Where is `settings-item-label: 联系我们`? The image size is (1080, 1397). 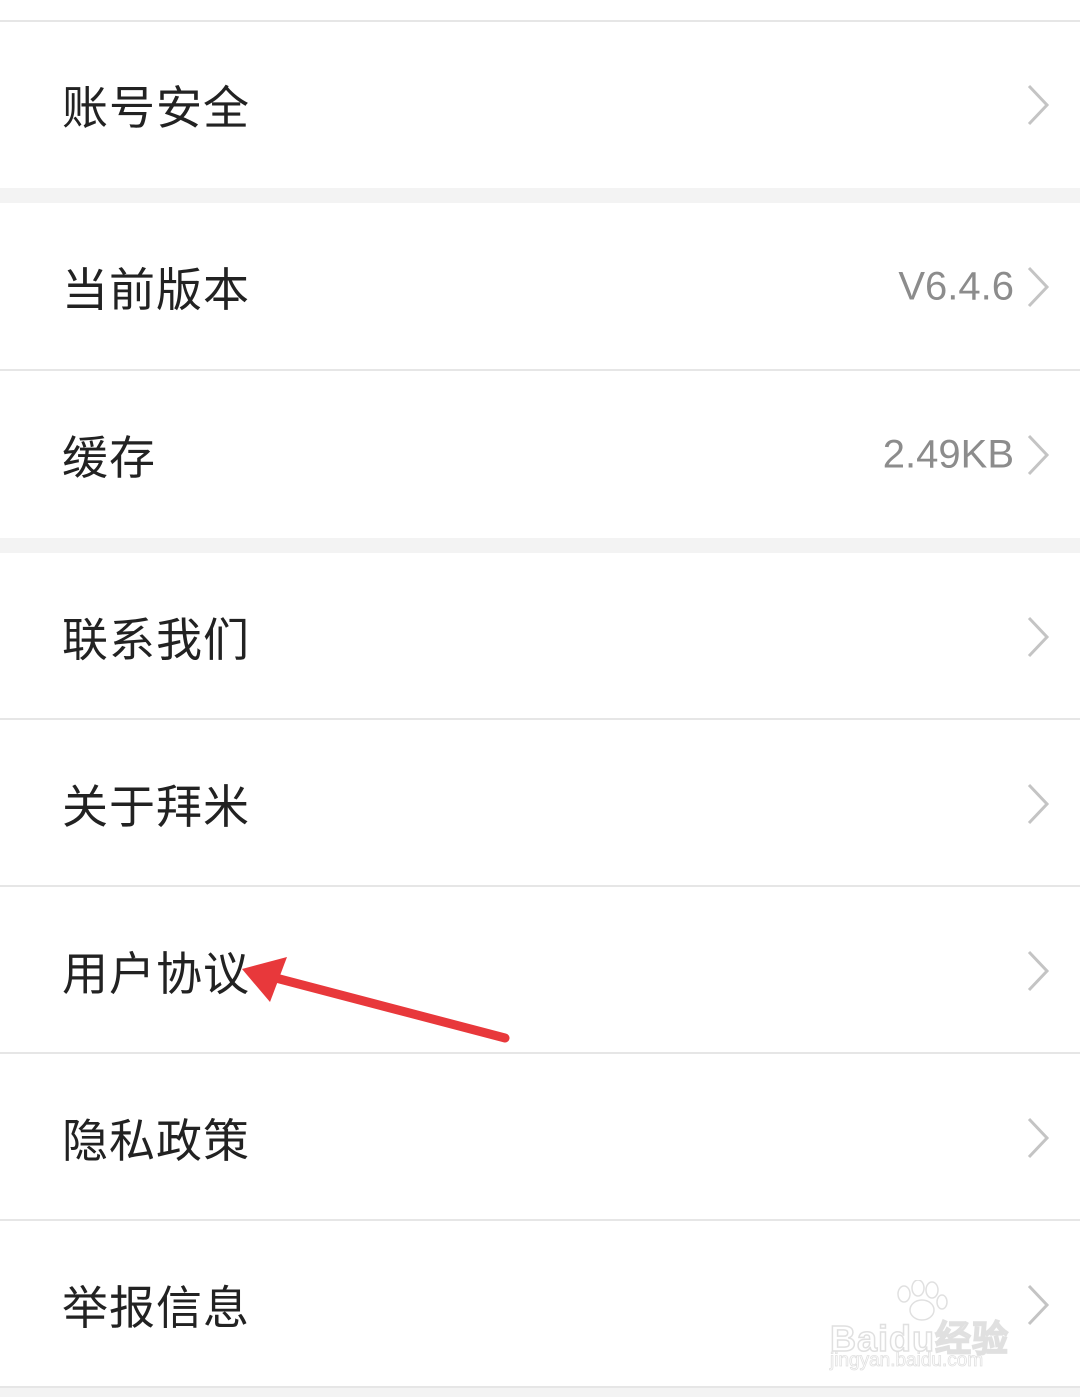
settings-item-label: 联系我们 is located at coordinates (156, 639).